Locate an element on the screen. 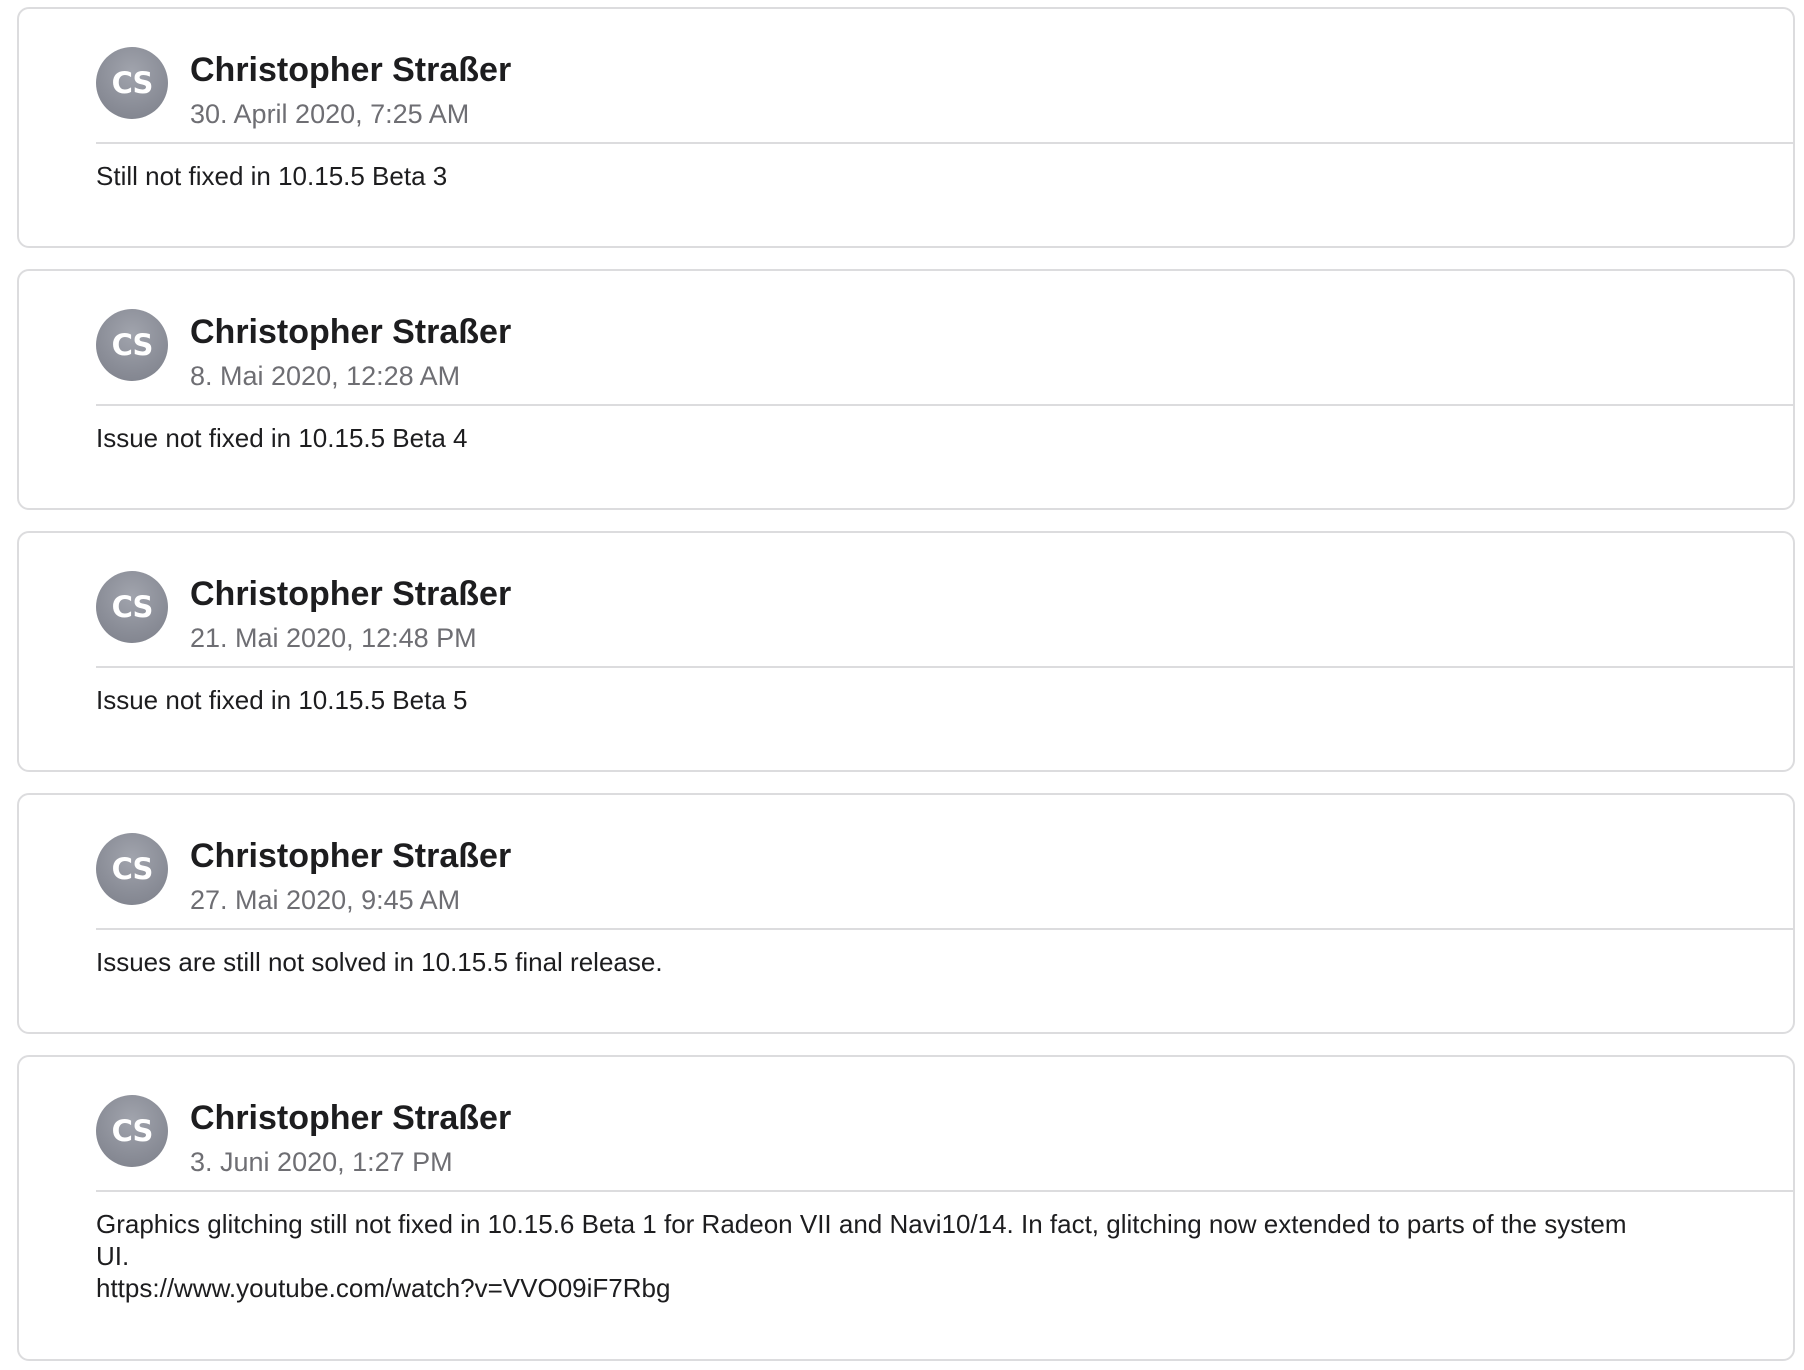 The image size is (1804, 1370). comment-body: Issue not fixed in 10.15.5 Beta 5 is located at coordinates (876, 700).